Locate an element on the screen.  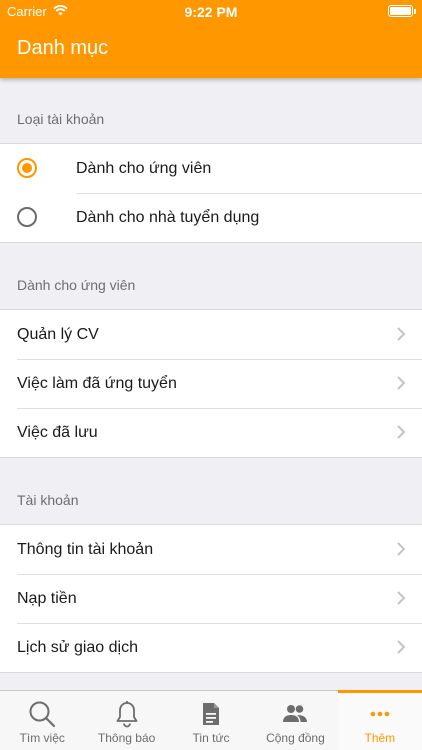
nav-bar: Carrier 9:22 PM Danh mục is located at coordinates (211, 39).